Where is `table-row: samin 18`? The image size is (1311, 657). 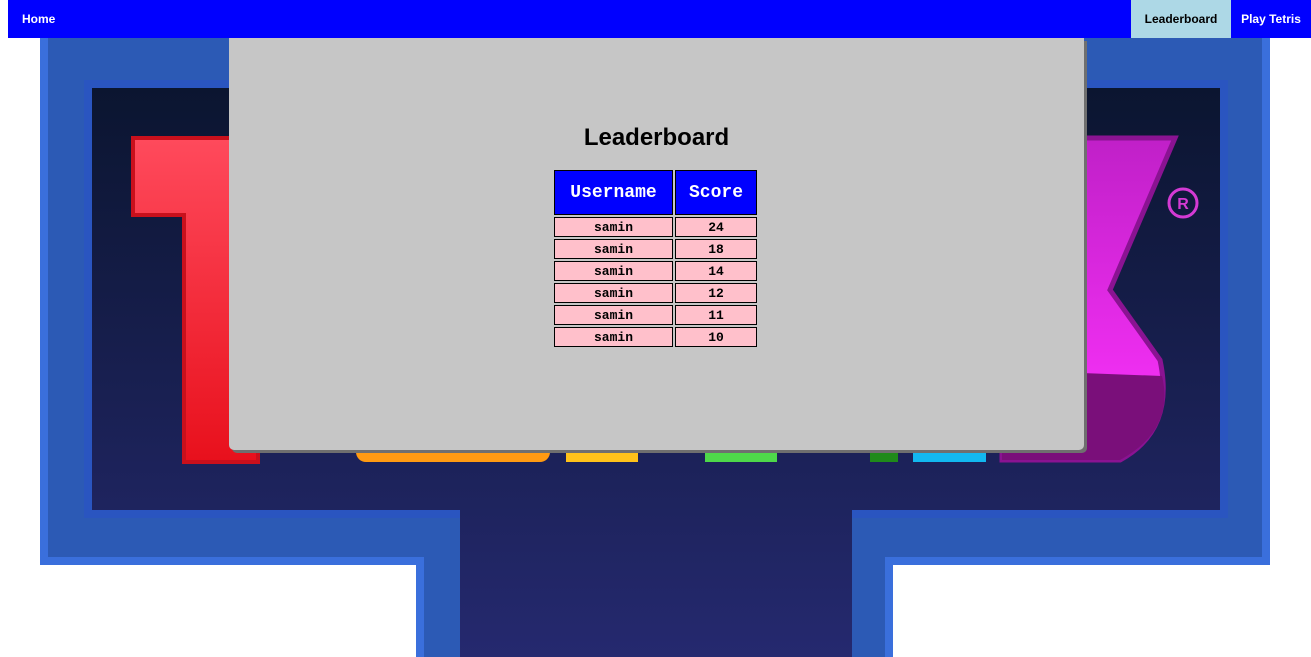
table-row: samin 18 is located at coordinates (655, 249).